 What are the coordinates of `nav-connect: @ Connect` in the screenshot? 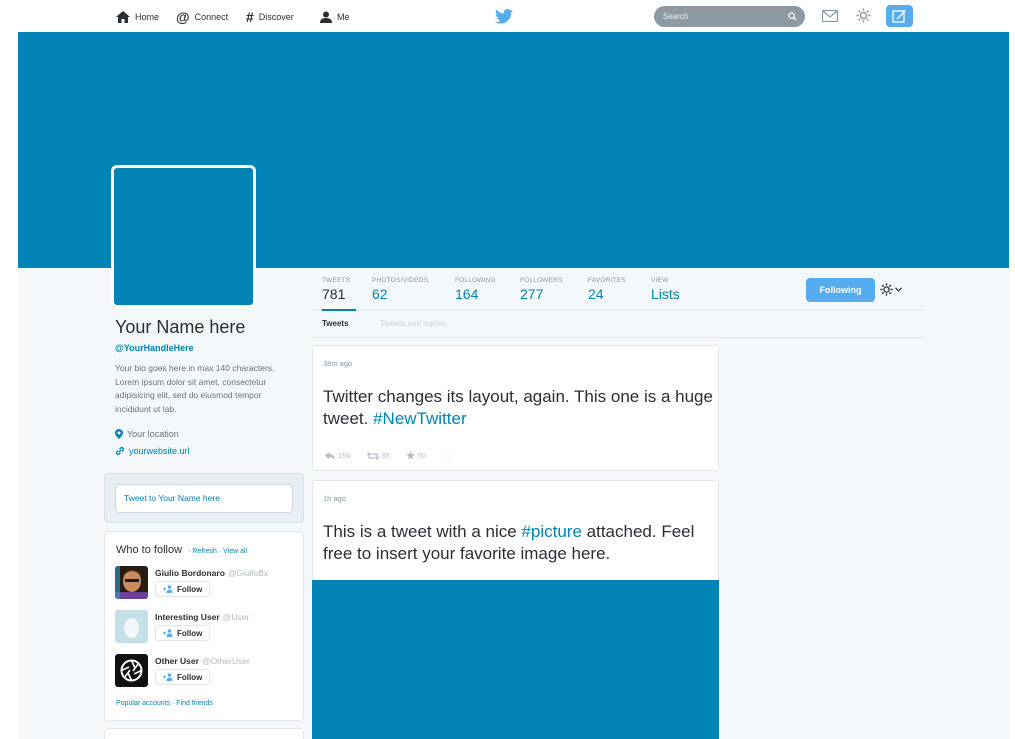 It's located at (202, 17).